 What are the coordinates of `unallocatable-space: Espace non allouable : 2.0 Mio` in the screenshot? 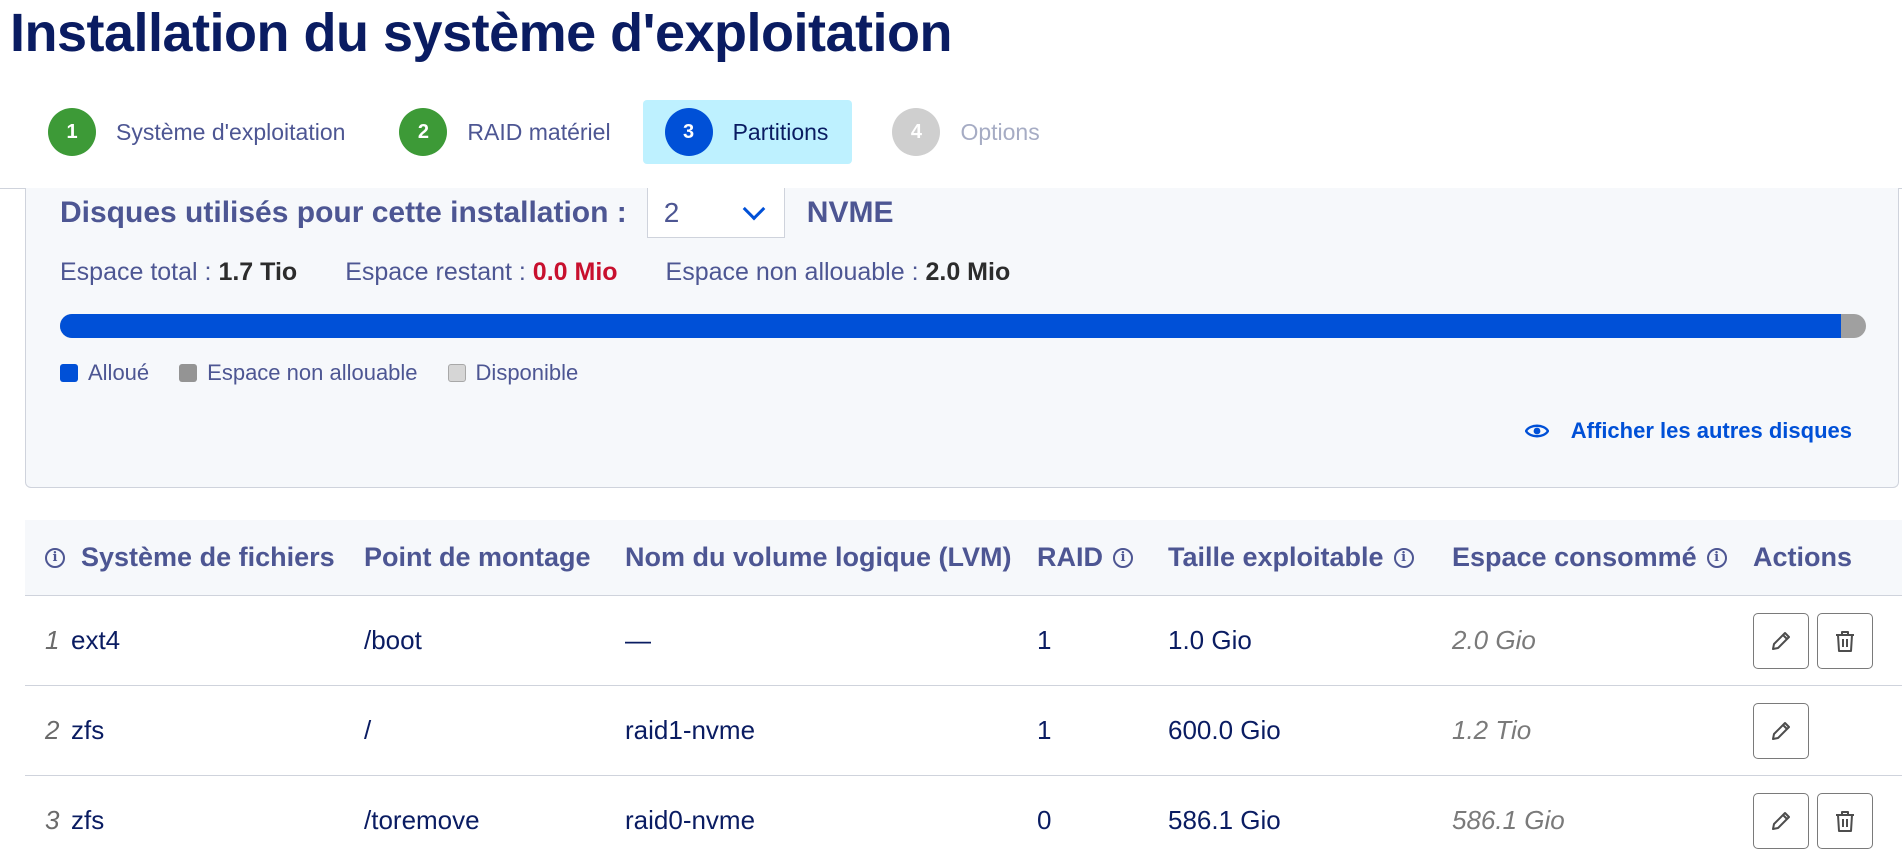 It's located at (838, 272).